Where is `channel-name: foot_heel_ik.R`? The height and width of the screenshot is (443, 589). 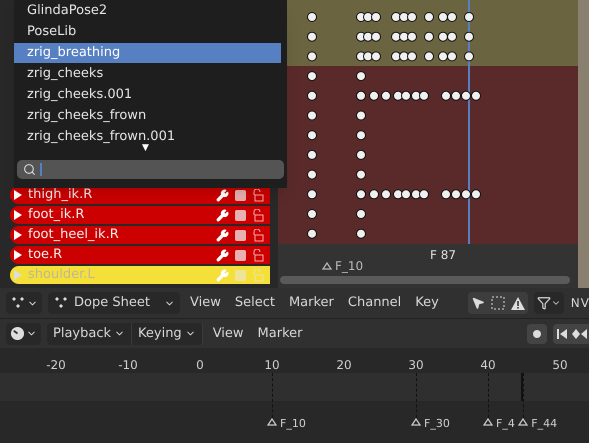
channel-name: foot_heel_ik.R is located at coordinates (74, 235).